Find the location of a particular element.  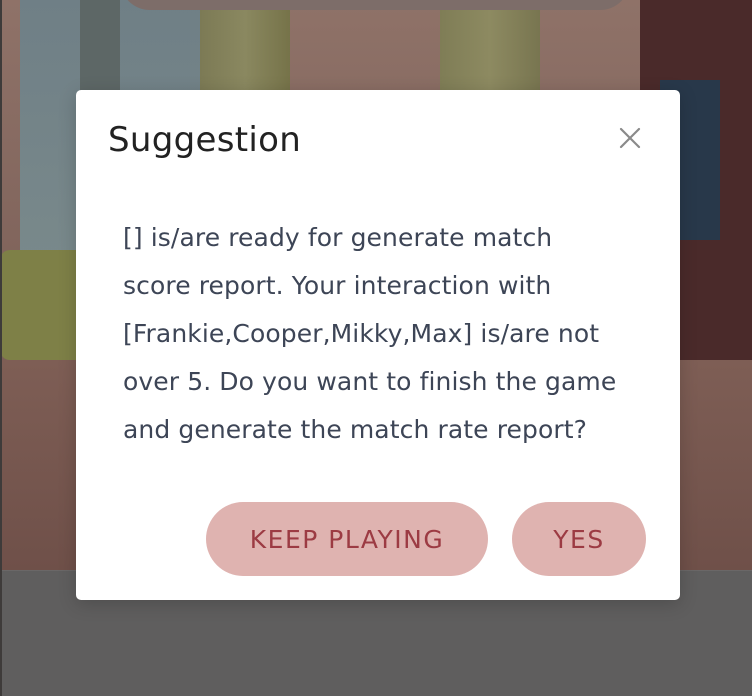

keep-playing-button: KEEP PLAYING is located at coordinates (347, 539).